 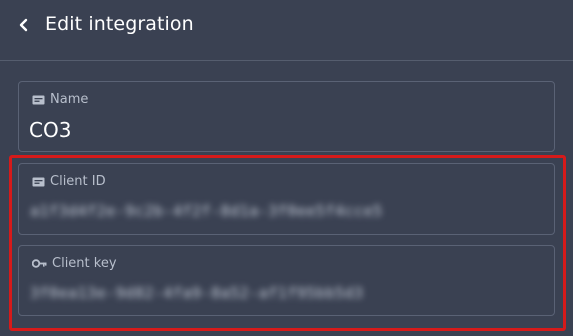 I want to click on client-key-field-label: Client key, so click(x=74, y=263).